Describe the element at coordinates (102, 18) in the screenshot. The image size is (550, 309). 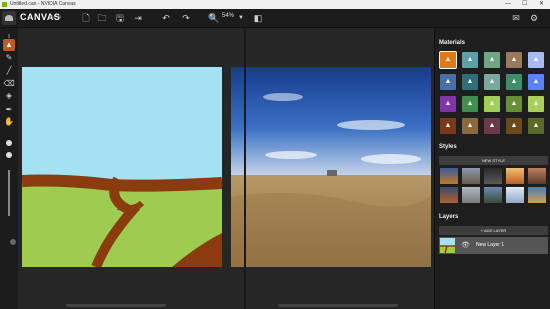
I see `open-folder-icon: 🗀` at that location.